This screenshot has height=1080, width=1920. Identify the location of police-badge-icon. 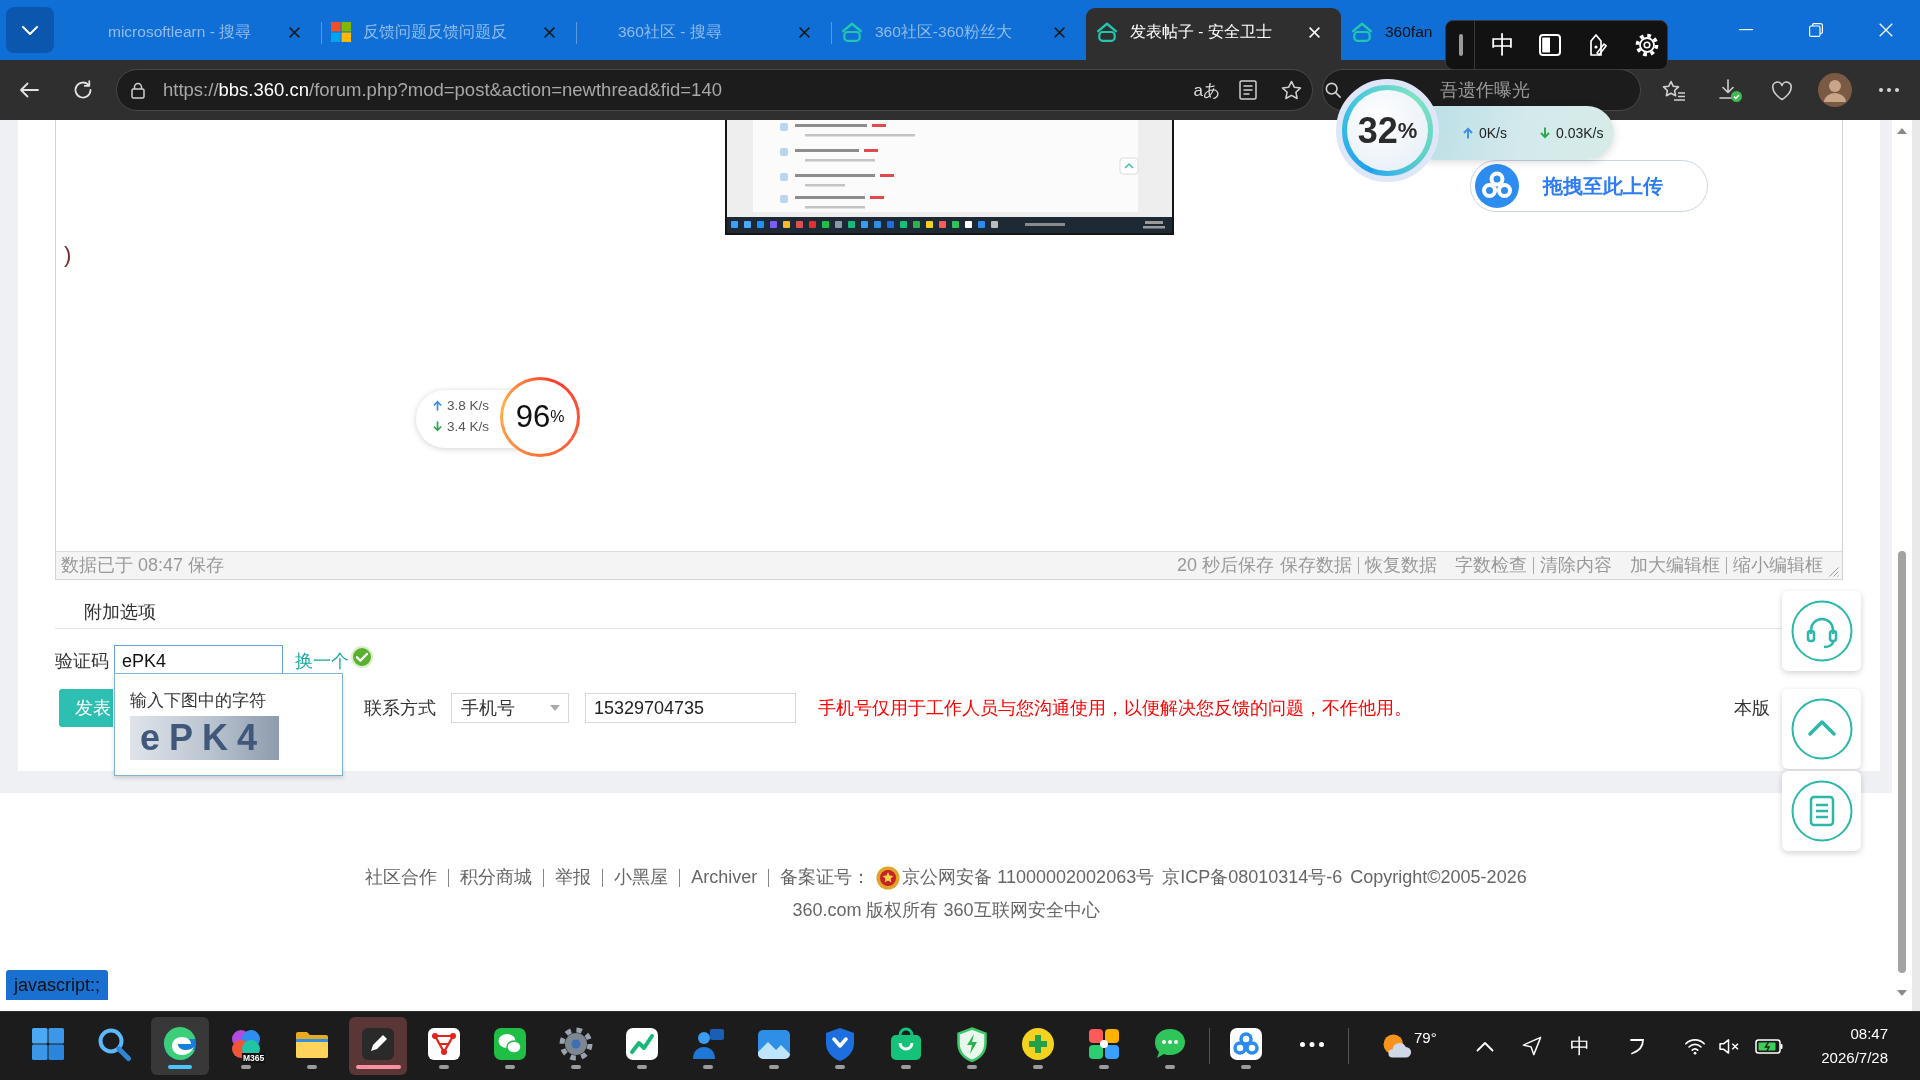
(888, 877).